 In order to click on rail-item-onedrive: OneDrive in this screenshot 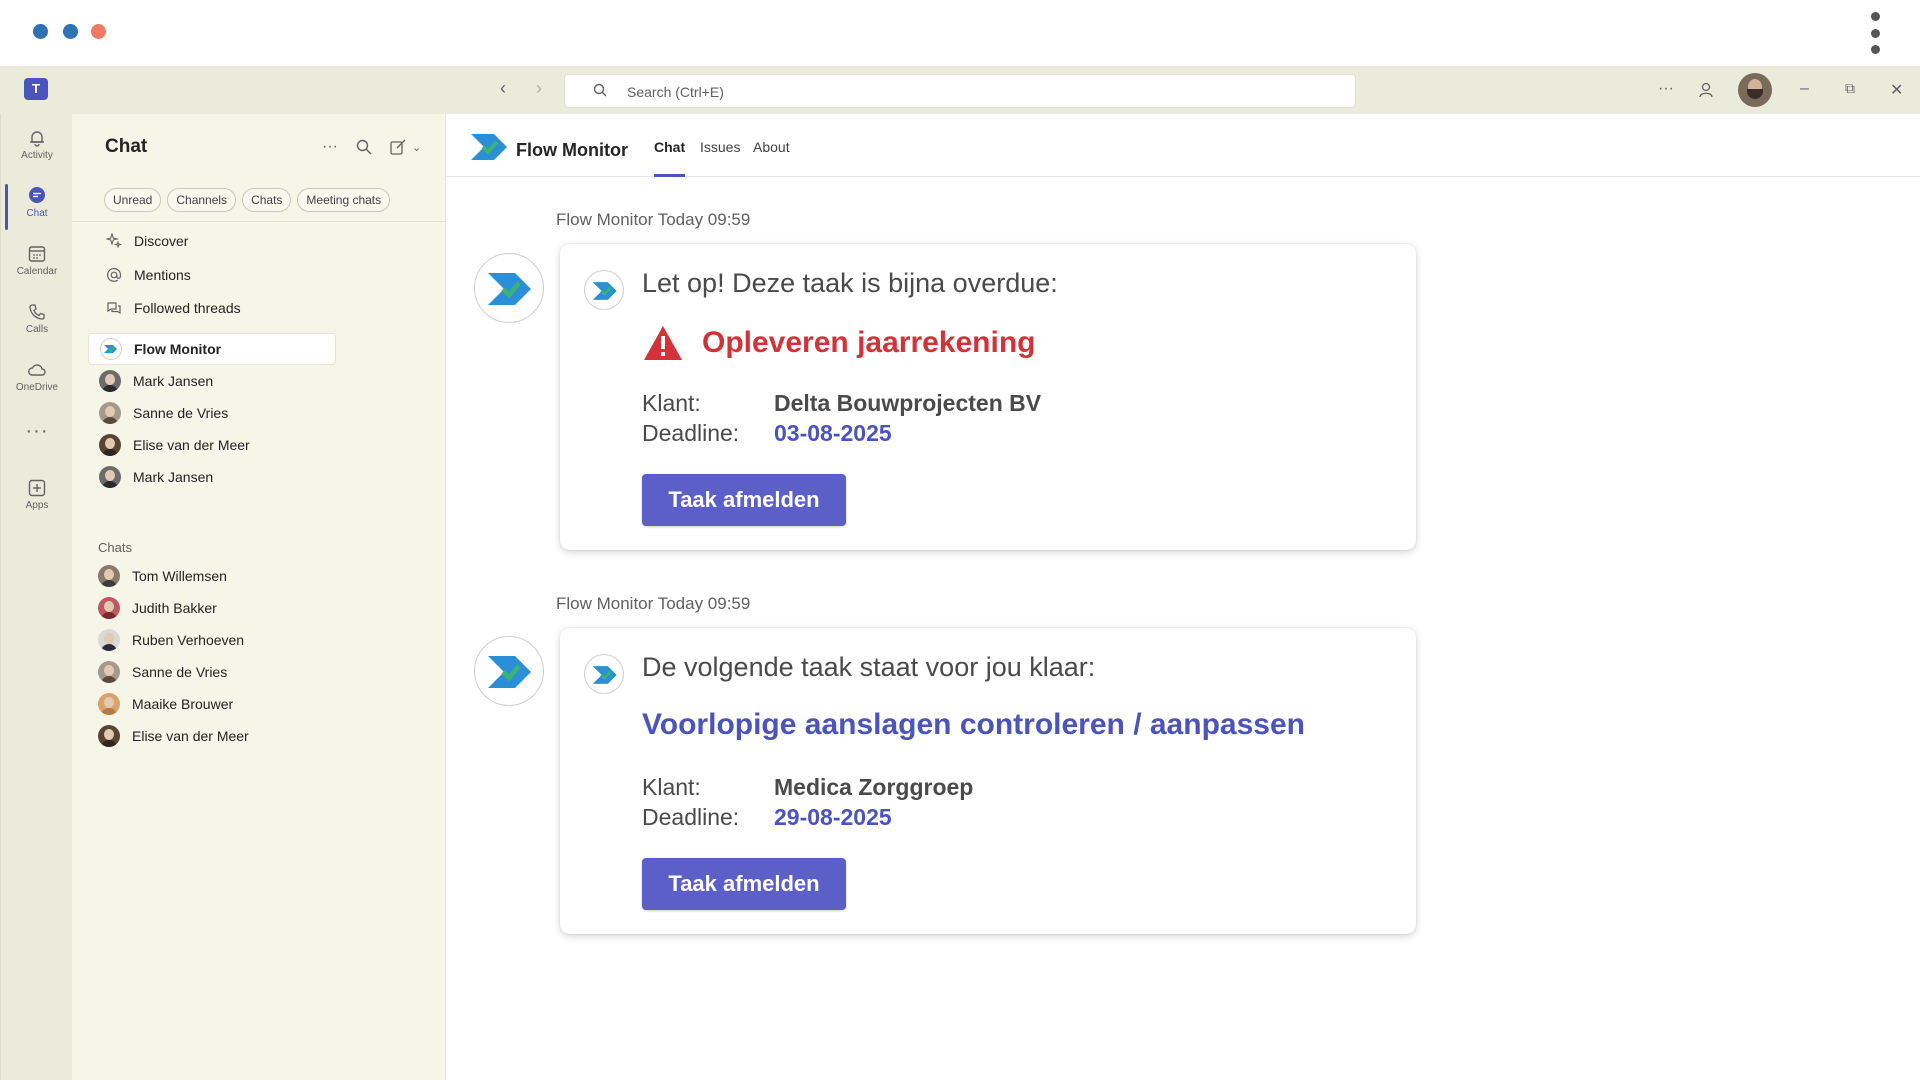, I will do `click(37, 382)`.